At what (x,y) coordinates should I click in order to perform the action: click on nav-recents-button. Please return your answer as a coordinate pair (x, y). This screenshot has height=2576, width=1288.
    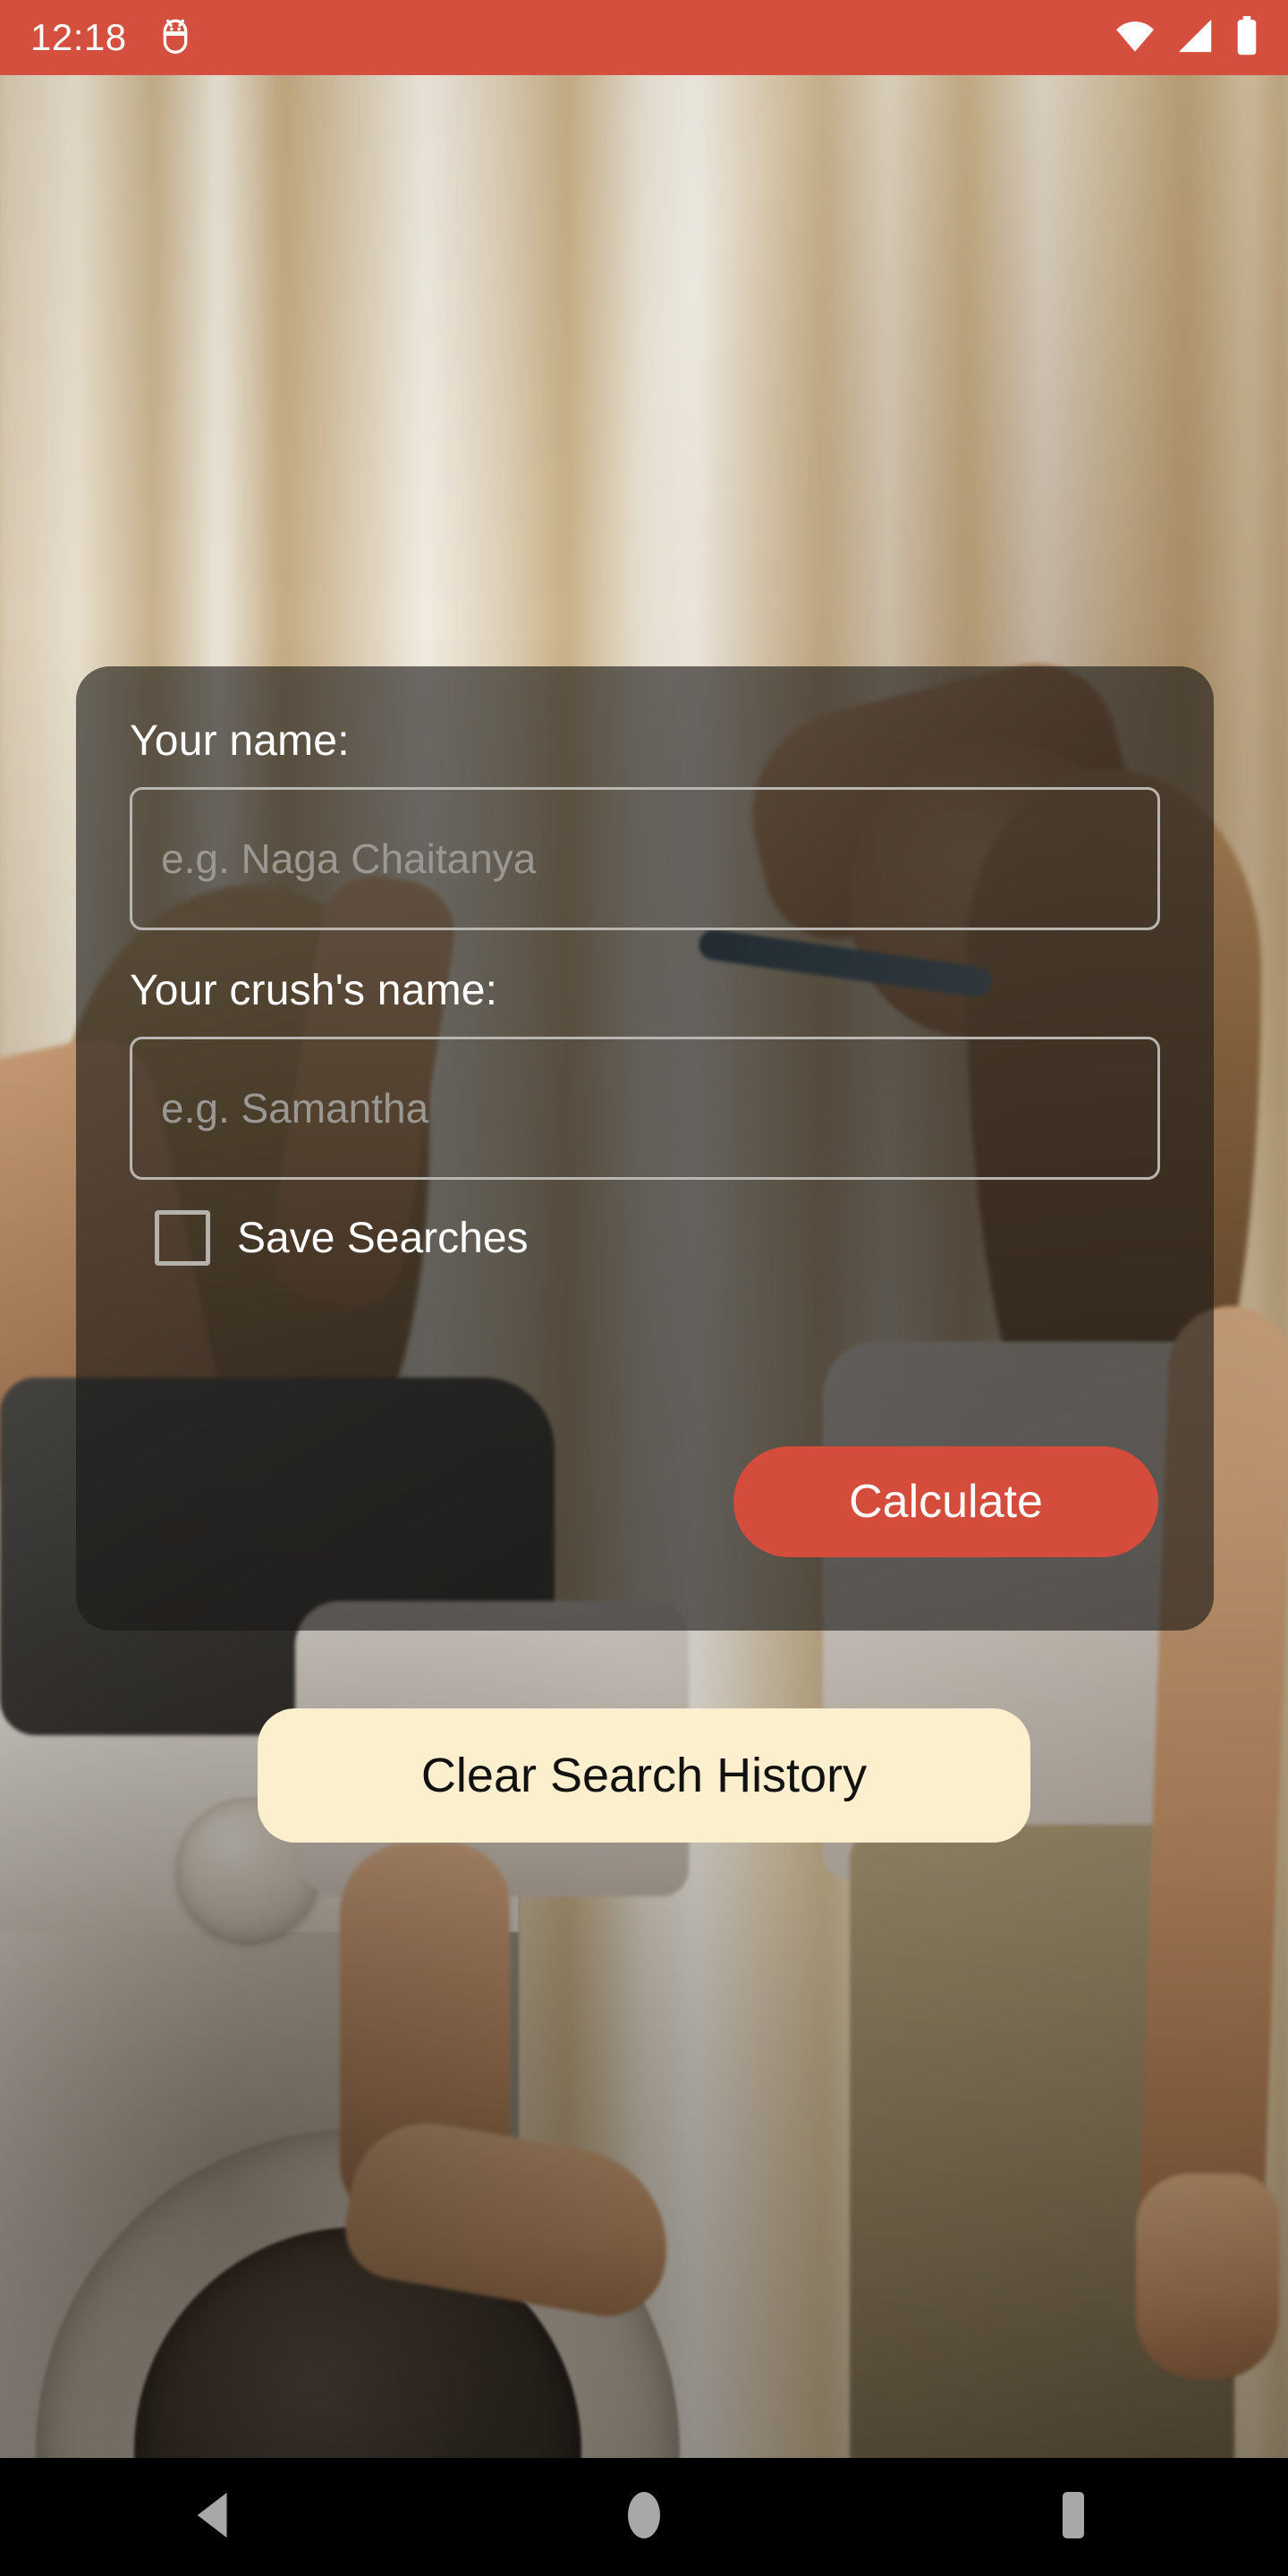
    Looking at the image, I should click on (1073, 2517).